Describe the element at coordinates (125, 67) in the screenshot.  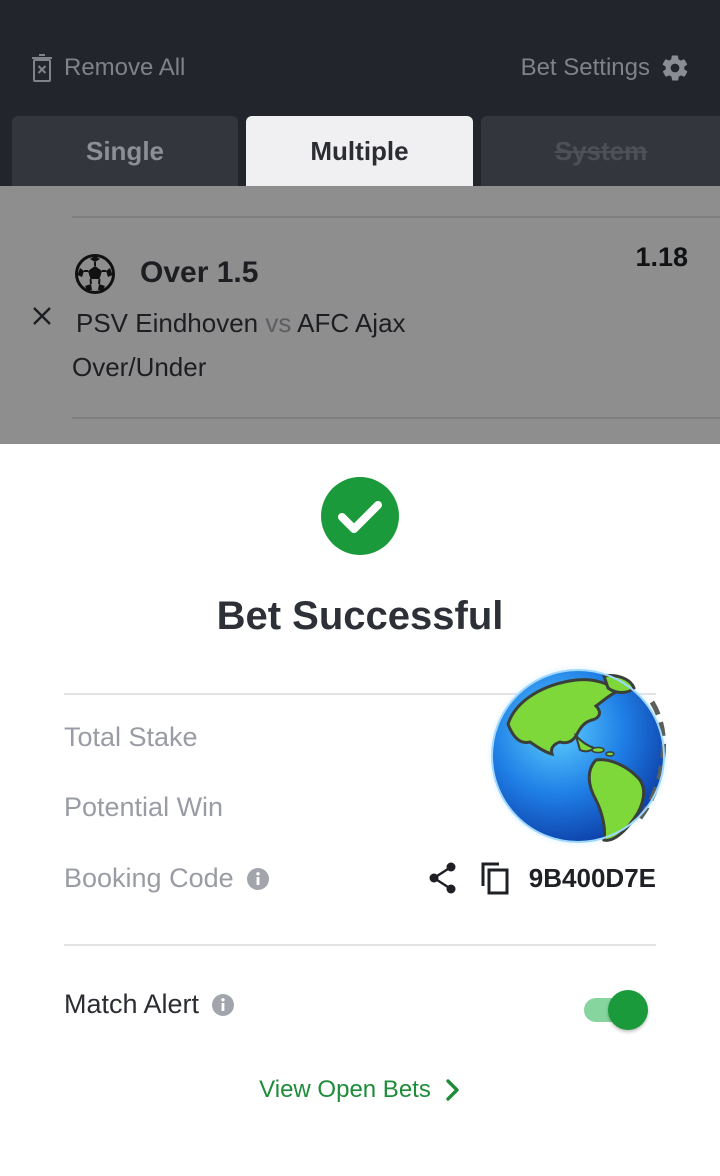
I see `remove-all-label: Remove All` at that location.